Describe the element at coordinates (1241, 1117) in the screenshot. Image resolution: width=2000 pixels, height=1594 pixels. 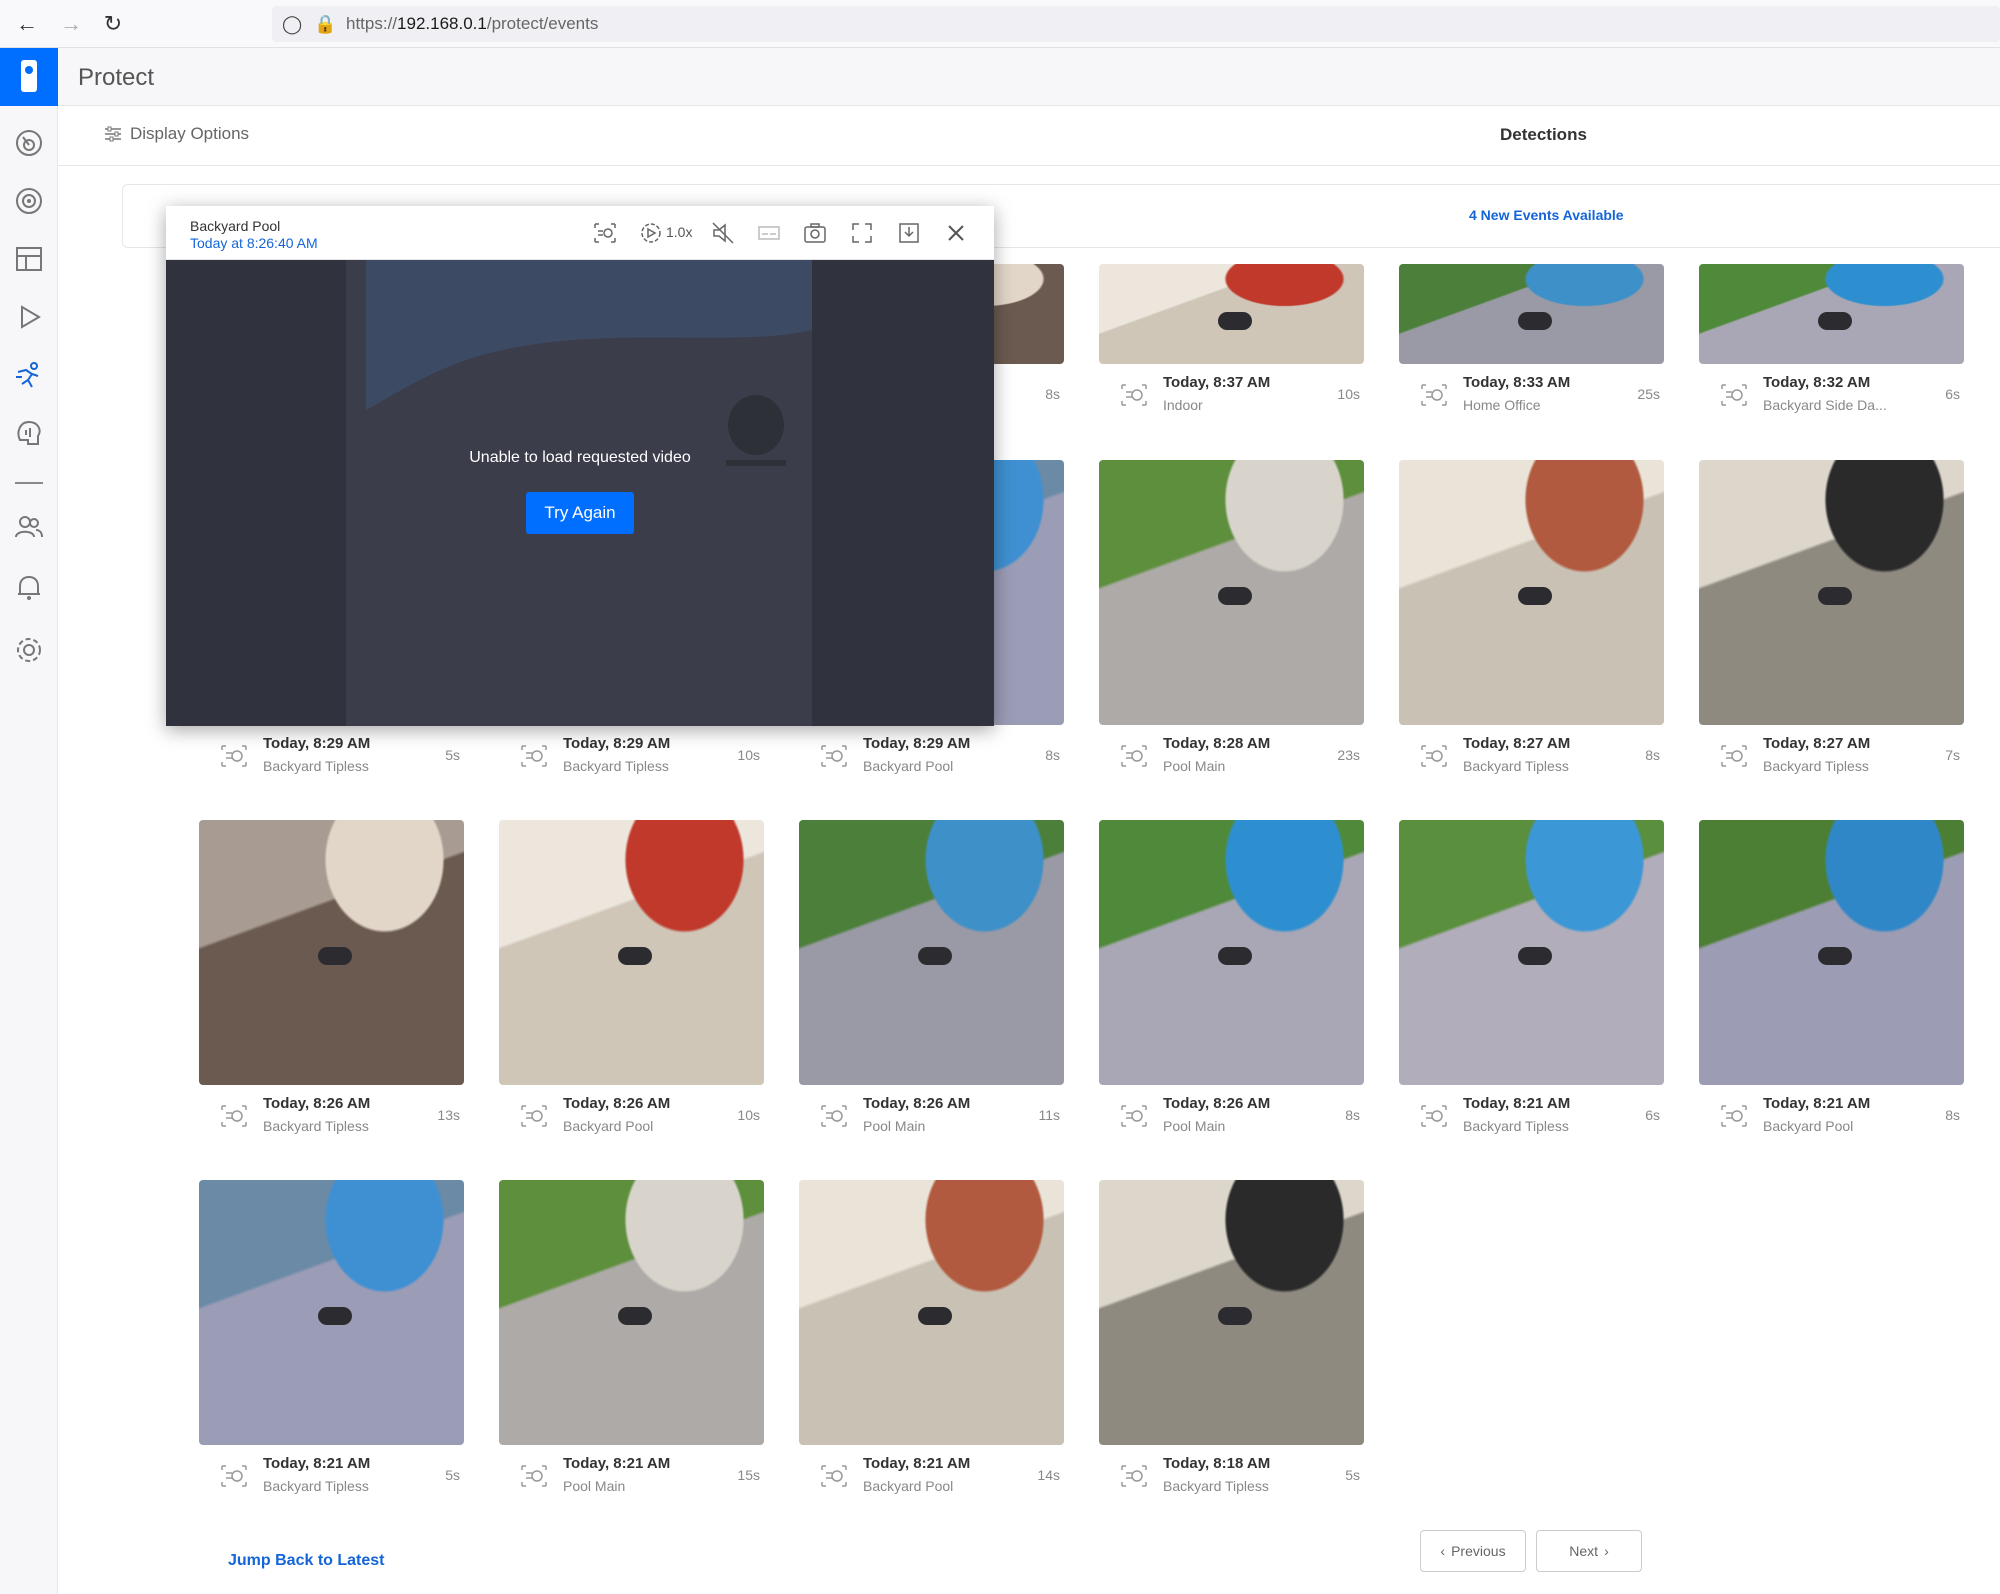
I see `event-meta: Today, 8:26 AM Pool Main 8s` at that location.